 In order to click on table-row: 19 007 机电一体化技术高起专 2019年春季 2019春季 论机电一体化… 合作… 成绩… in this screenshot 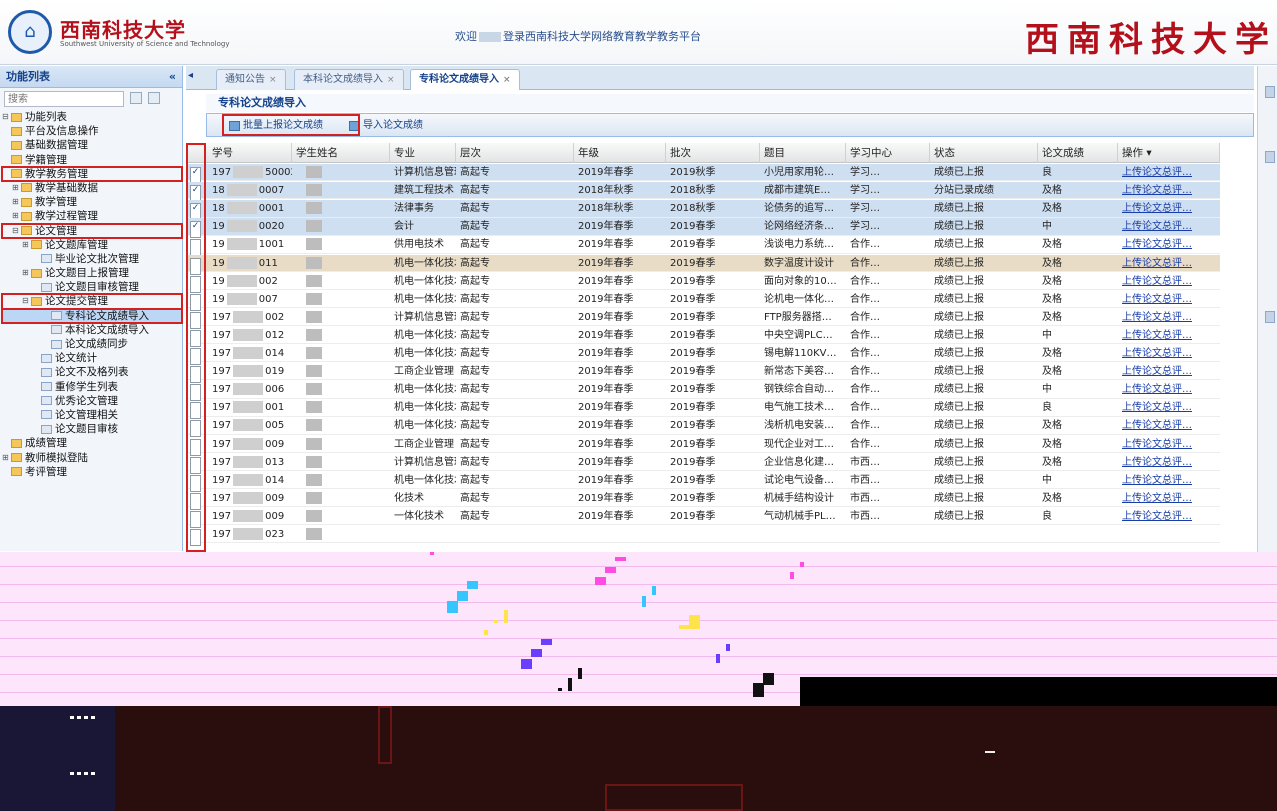, I will do `click(703, 301)`.